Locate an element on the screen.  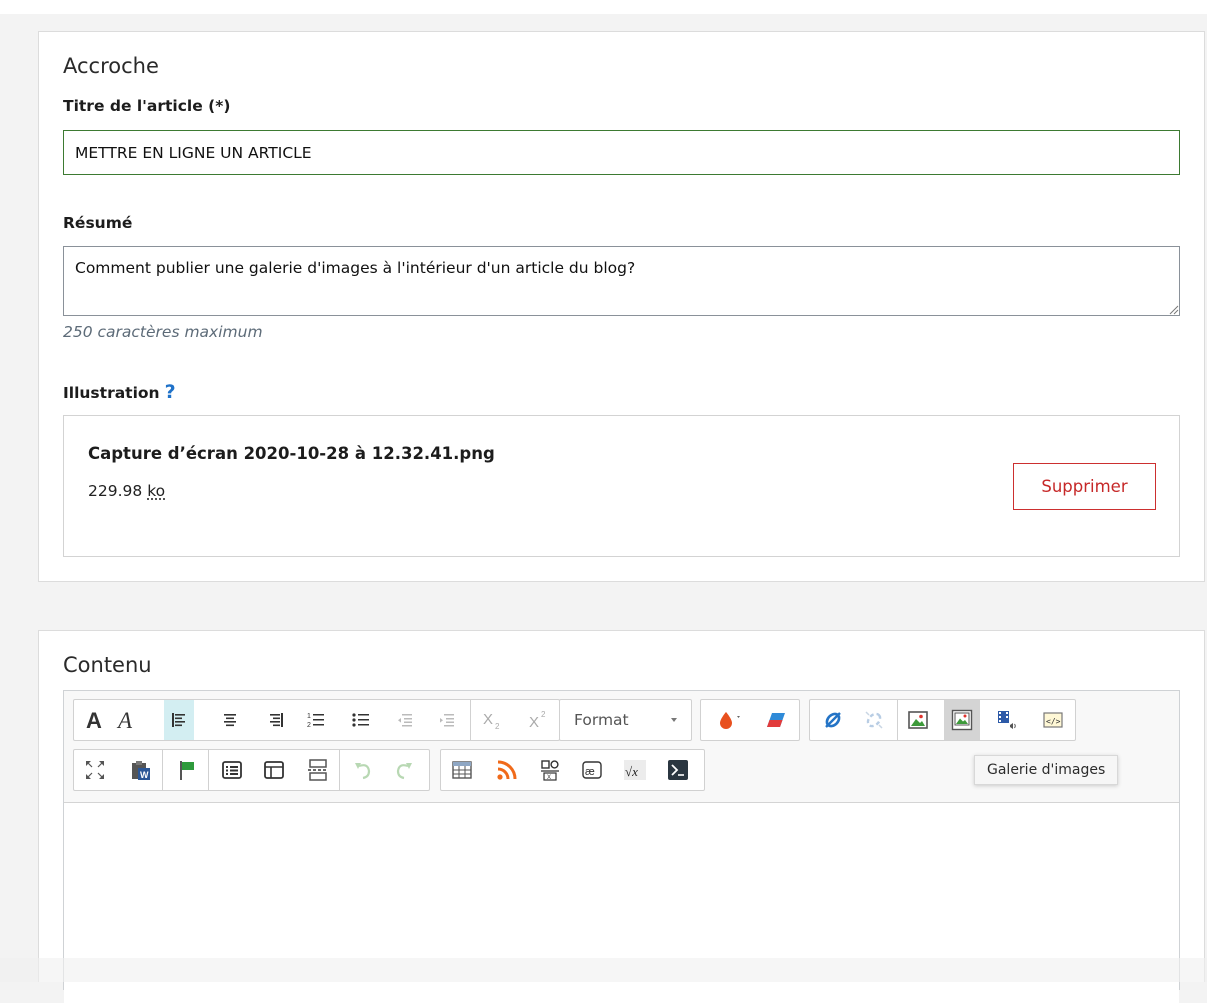
section-title-contenu: Contenu is located at coordinates (107, 665).